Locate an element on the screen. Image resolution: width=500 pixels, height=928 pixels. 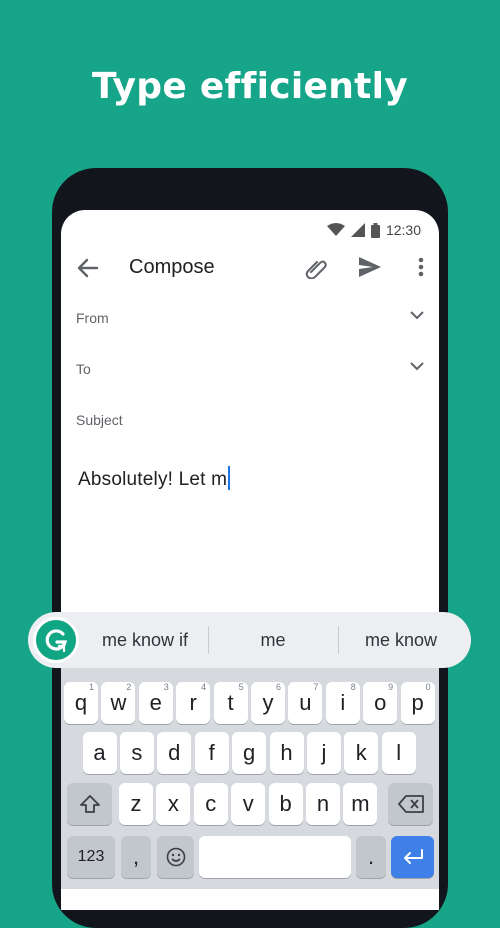
key-t: t5 is located at coordinates (230, 703).